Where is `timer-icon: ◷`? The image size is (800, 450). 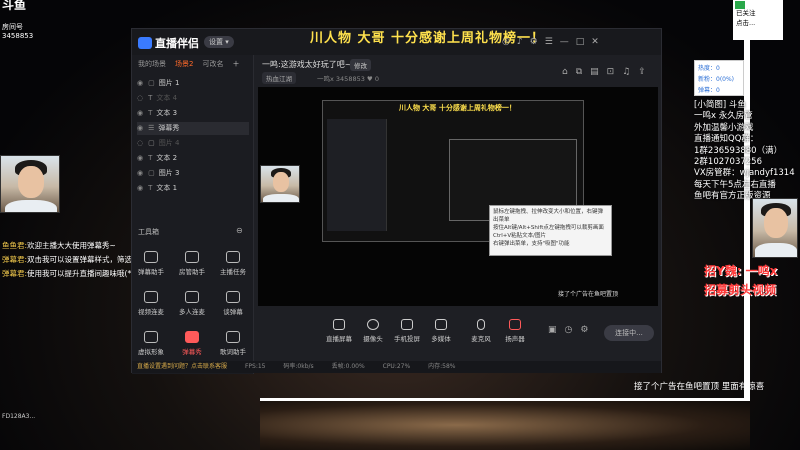
timer-icon: ◷ is located at coordinates (573, 330).